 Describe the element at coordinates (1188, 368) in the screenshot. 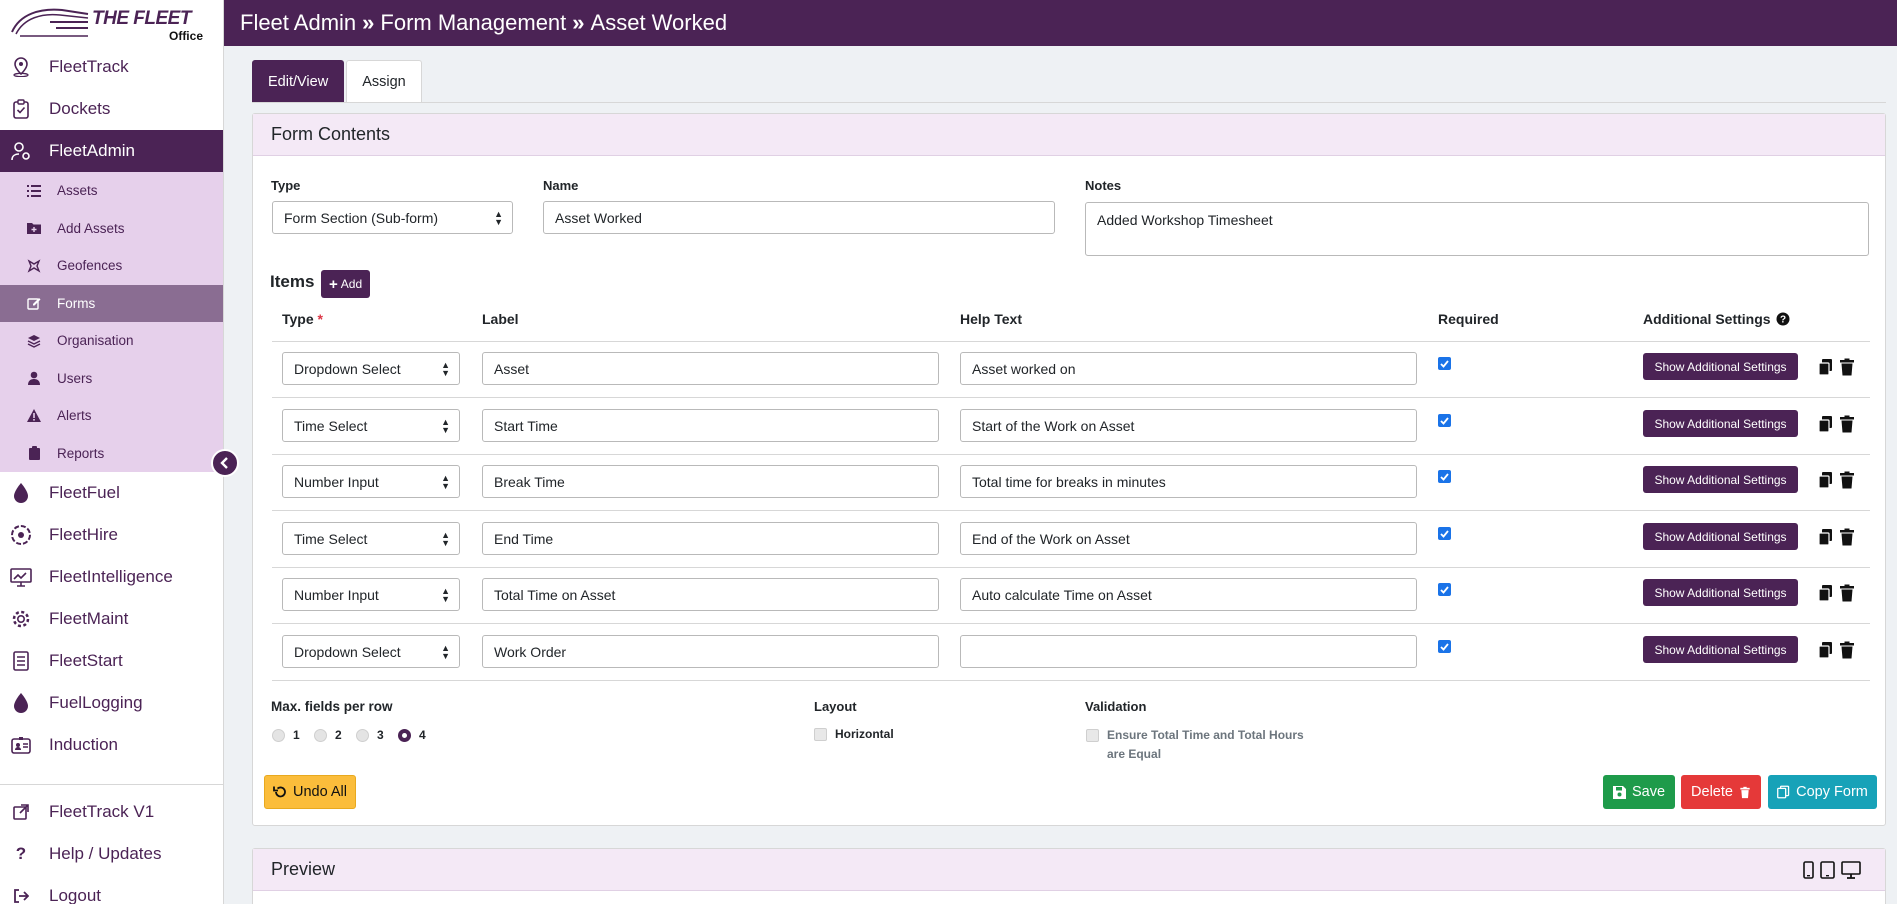

I see `item-help-input: Asset worked on` at that location.